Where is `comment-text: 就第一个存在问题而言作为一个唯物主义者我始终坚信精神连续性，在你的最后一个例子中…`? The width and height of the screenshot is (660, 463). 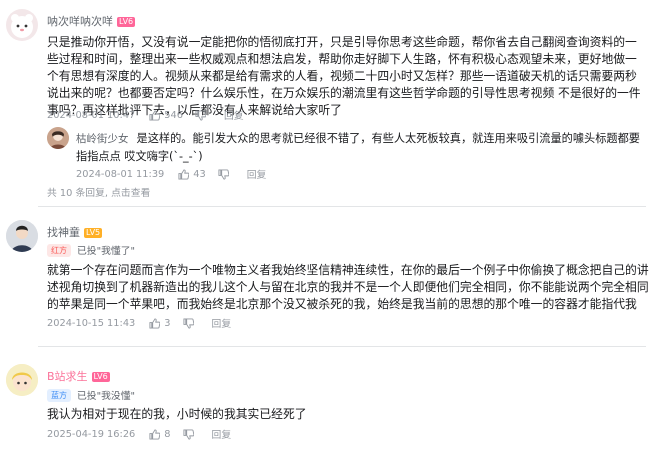 comment-text: 就第一个存在问题而言作为一个唯物主义者我始终坚信精神连续性，在你的最后一个例子中… is located at coordinates (348, 287).